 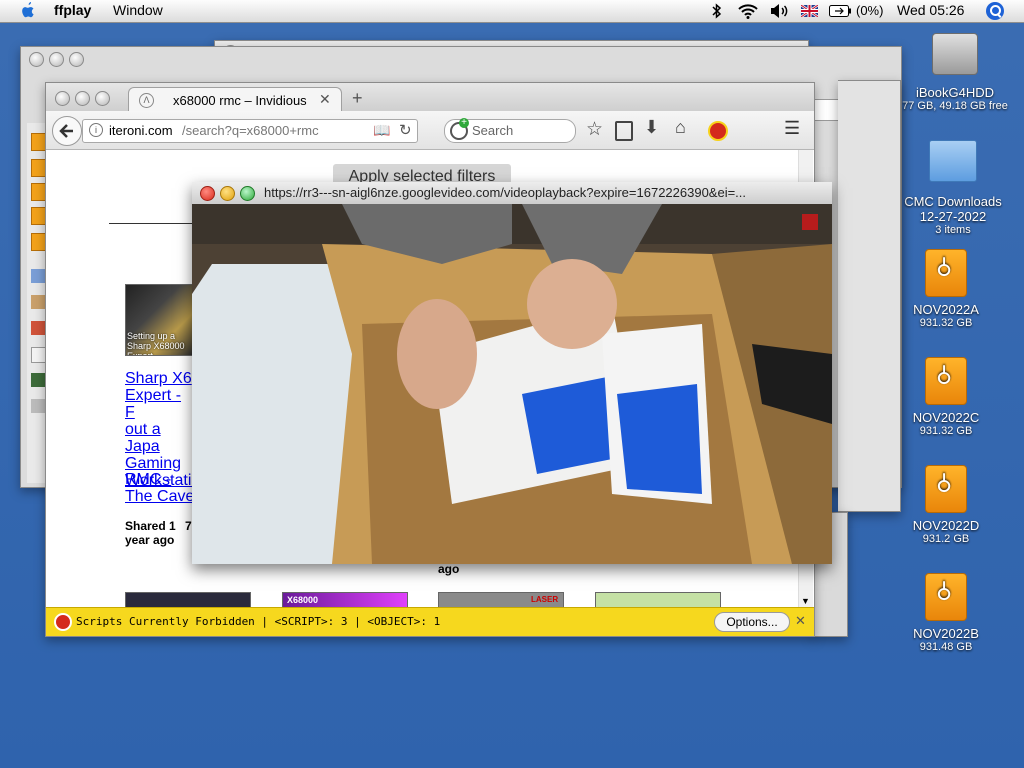 I want to click on desktop-icon-cmc-downloads: CMC Downloads 12-27-2022 3 items, so click(x=953, y=188).